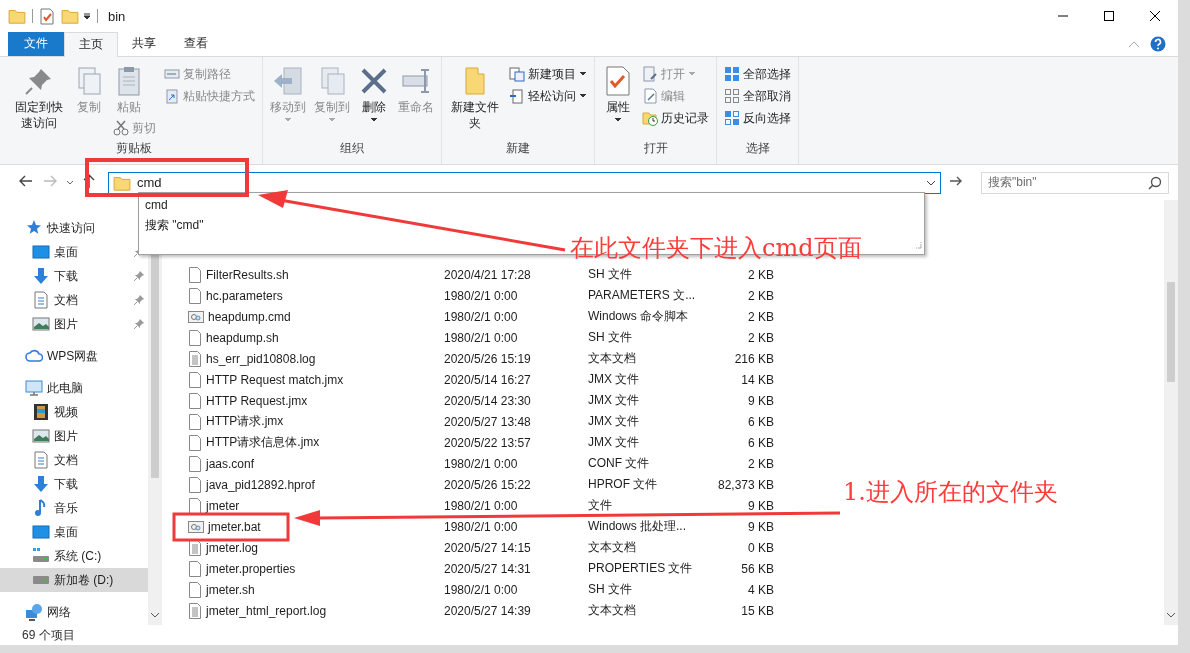  What do you see at coordinates (488, 610) in the screenshot?
I see `date-modified: 2020/5/27 14:39` at bounding box center [488, 610].